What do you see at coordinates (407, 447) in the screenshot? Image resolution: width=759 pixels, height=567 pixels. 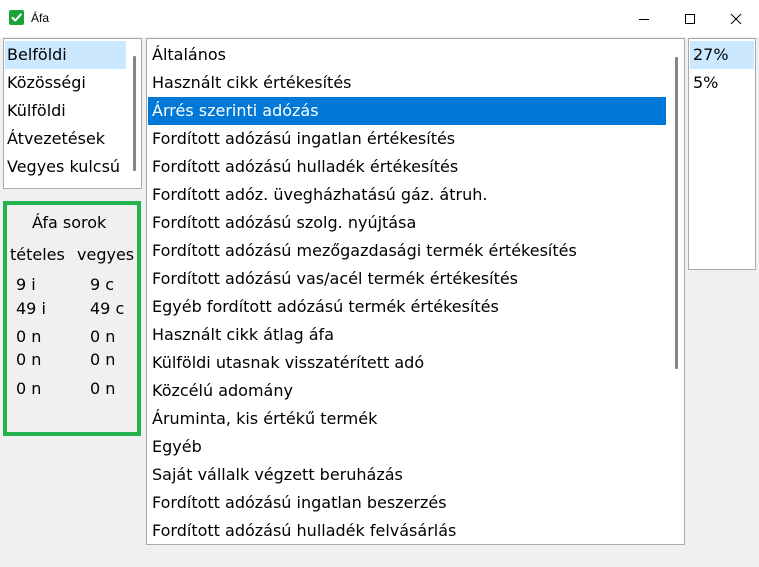 I see `afa-type-item: Egyéb` at bounding box center [407, 447].